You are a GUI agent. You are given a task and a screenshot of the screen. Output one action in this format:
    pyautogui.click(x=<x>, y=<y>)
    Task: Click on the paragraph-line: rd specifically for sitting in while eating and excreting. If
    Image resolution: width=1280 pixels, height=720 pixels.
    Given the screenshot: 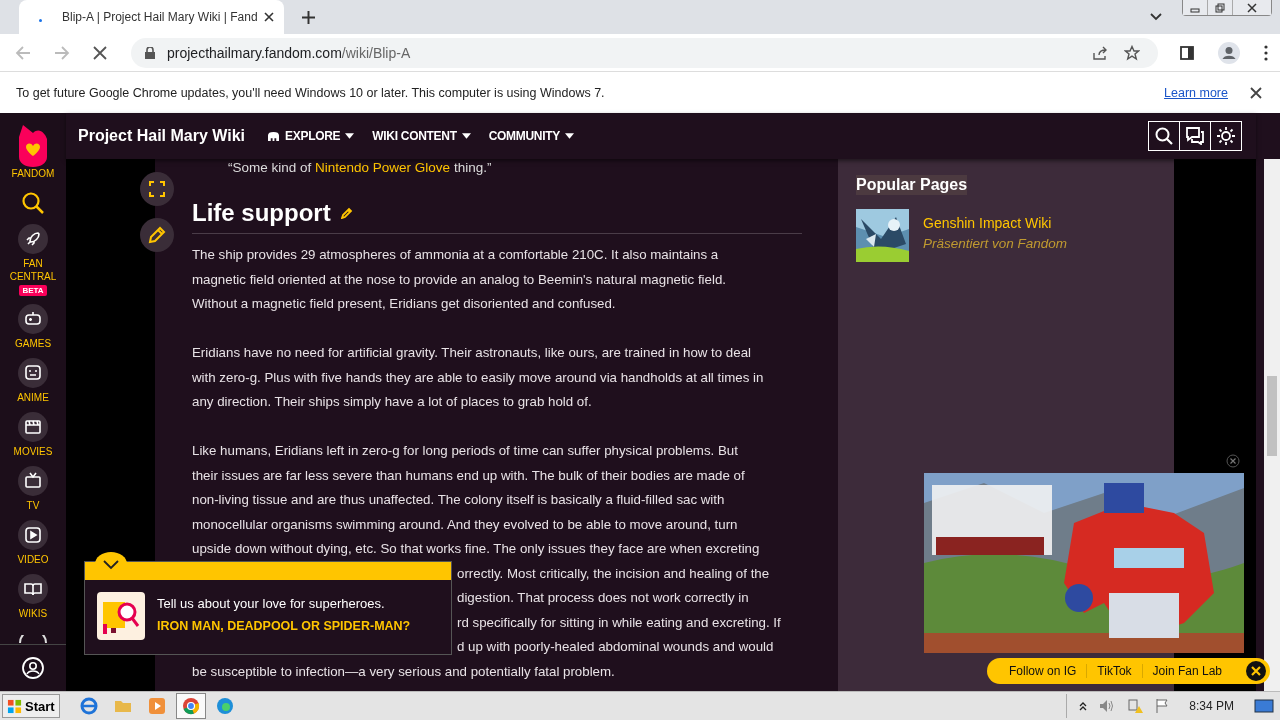 What is the action you would take?
    pyautogui.click(x=619, y=622)
    